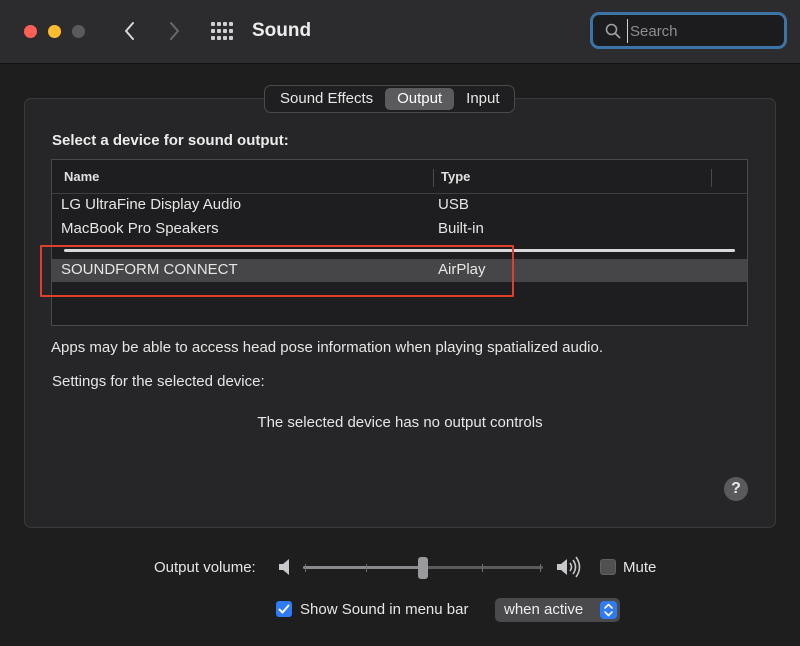 The image size is (800, 646). Describe the element at coordinates (158, 381) in the screenshot. I see `settings-label: Settings for the selected device:` at that location.